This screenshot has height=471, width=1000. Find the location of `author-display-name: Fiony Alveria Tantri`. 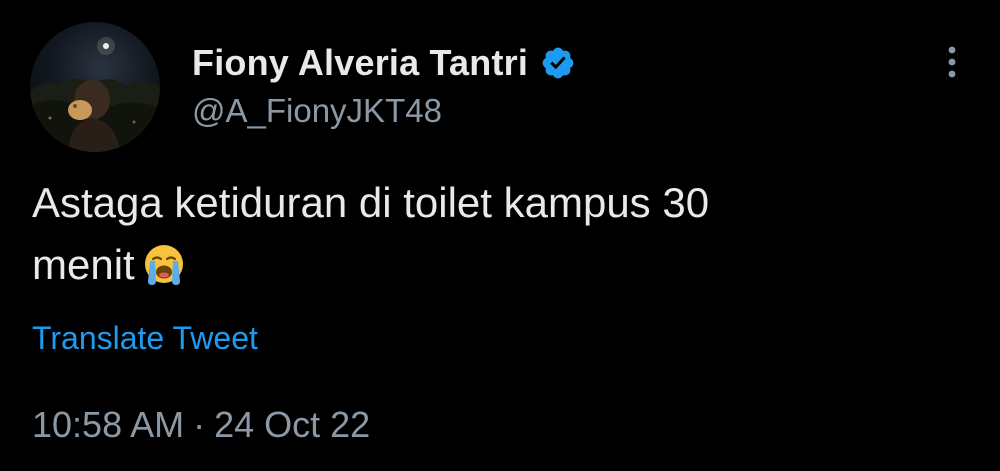

author-display-name: Fiony Alveria Tantri is located at coordinates (360, 63).